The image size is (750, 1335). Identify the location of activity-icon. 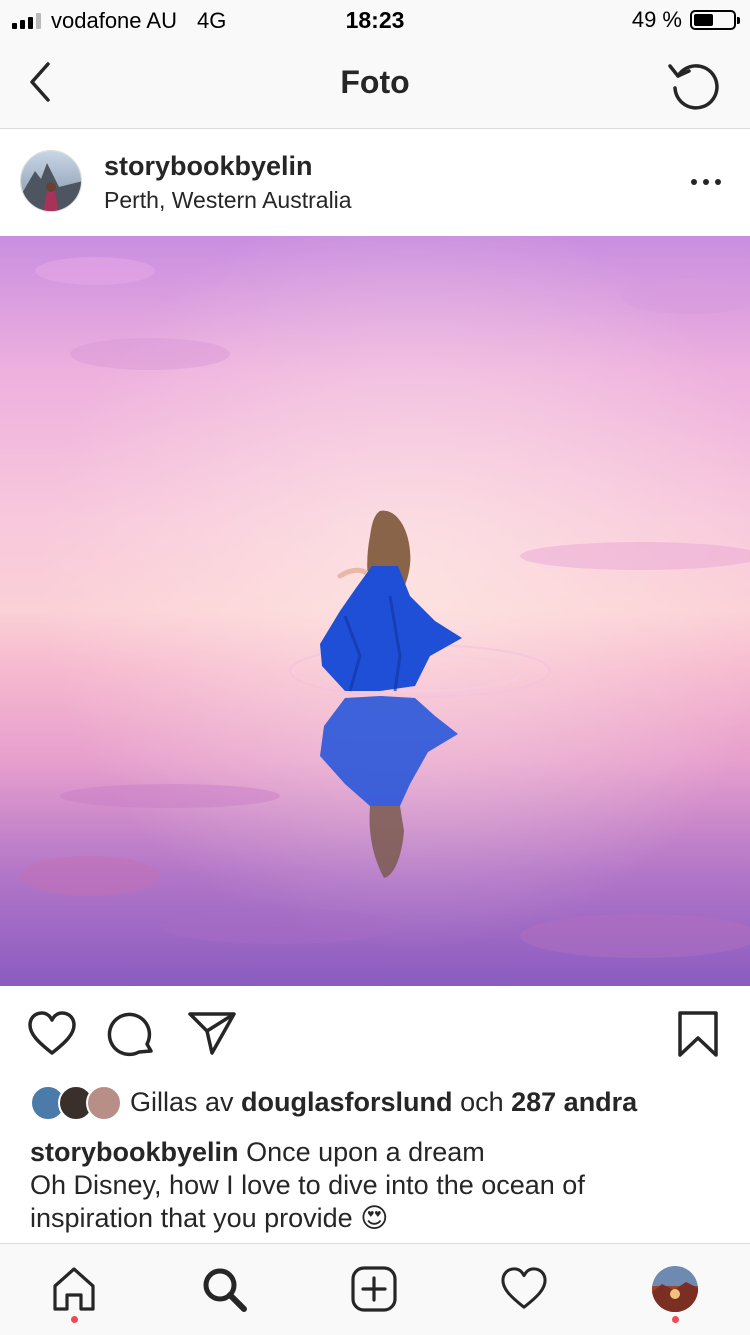
(524, 1288).